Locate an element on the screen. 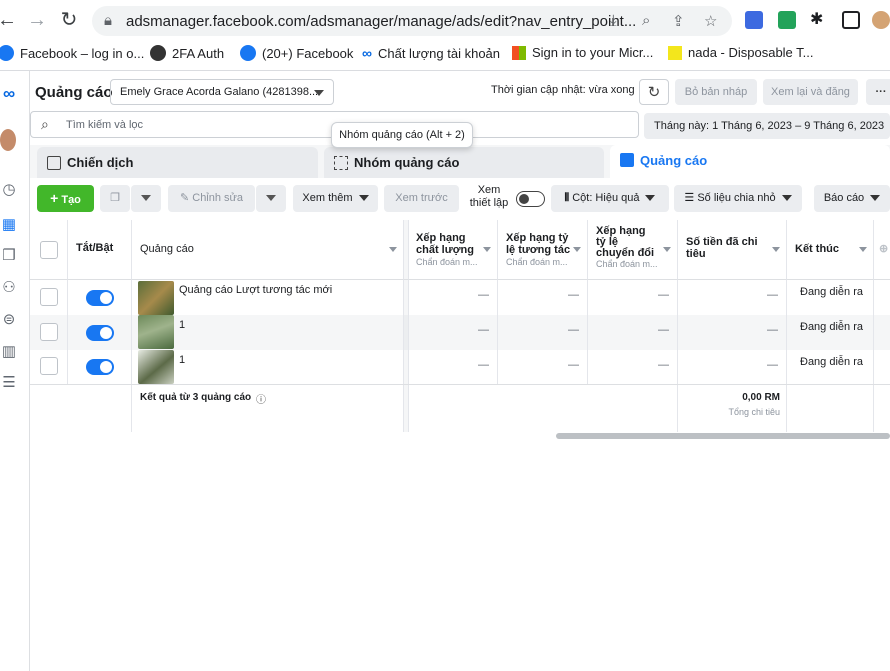 This screenshot has width=890, height=671. level-tabs: Chiến dịch Nhóm quảng cáo Quảng cáo is located at coordinates (460, 161).